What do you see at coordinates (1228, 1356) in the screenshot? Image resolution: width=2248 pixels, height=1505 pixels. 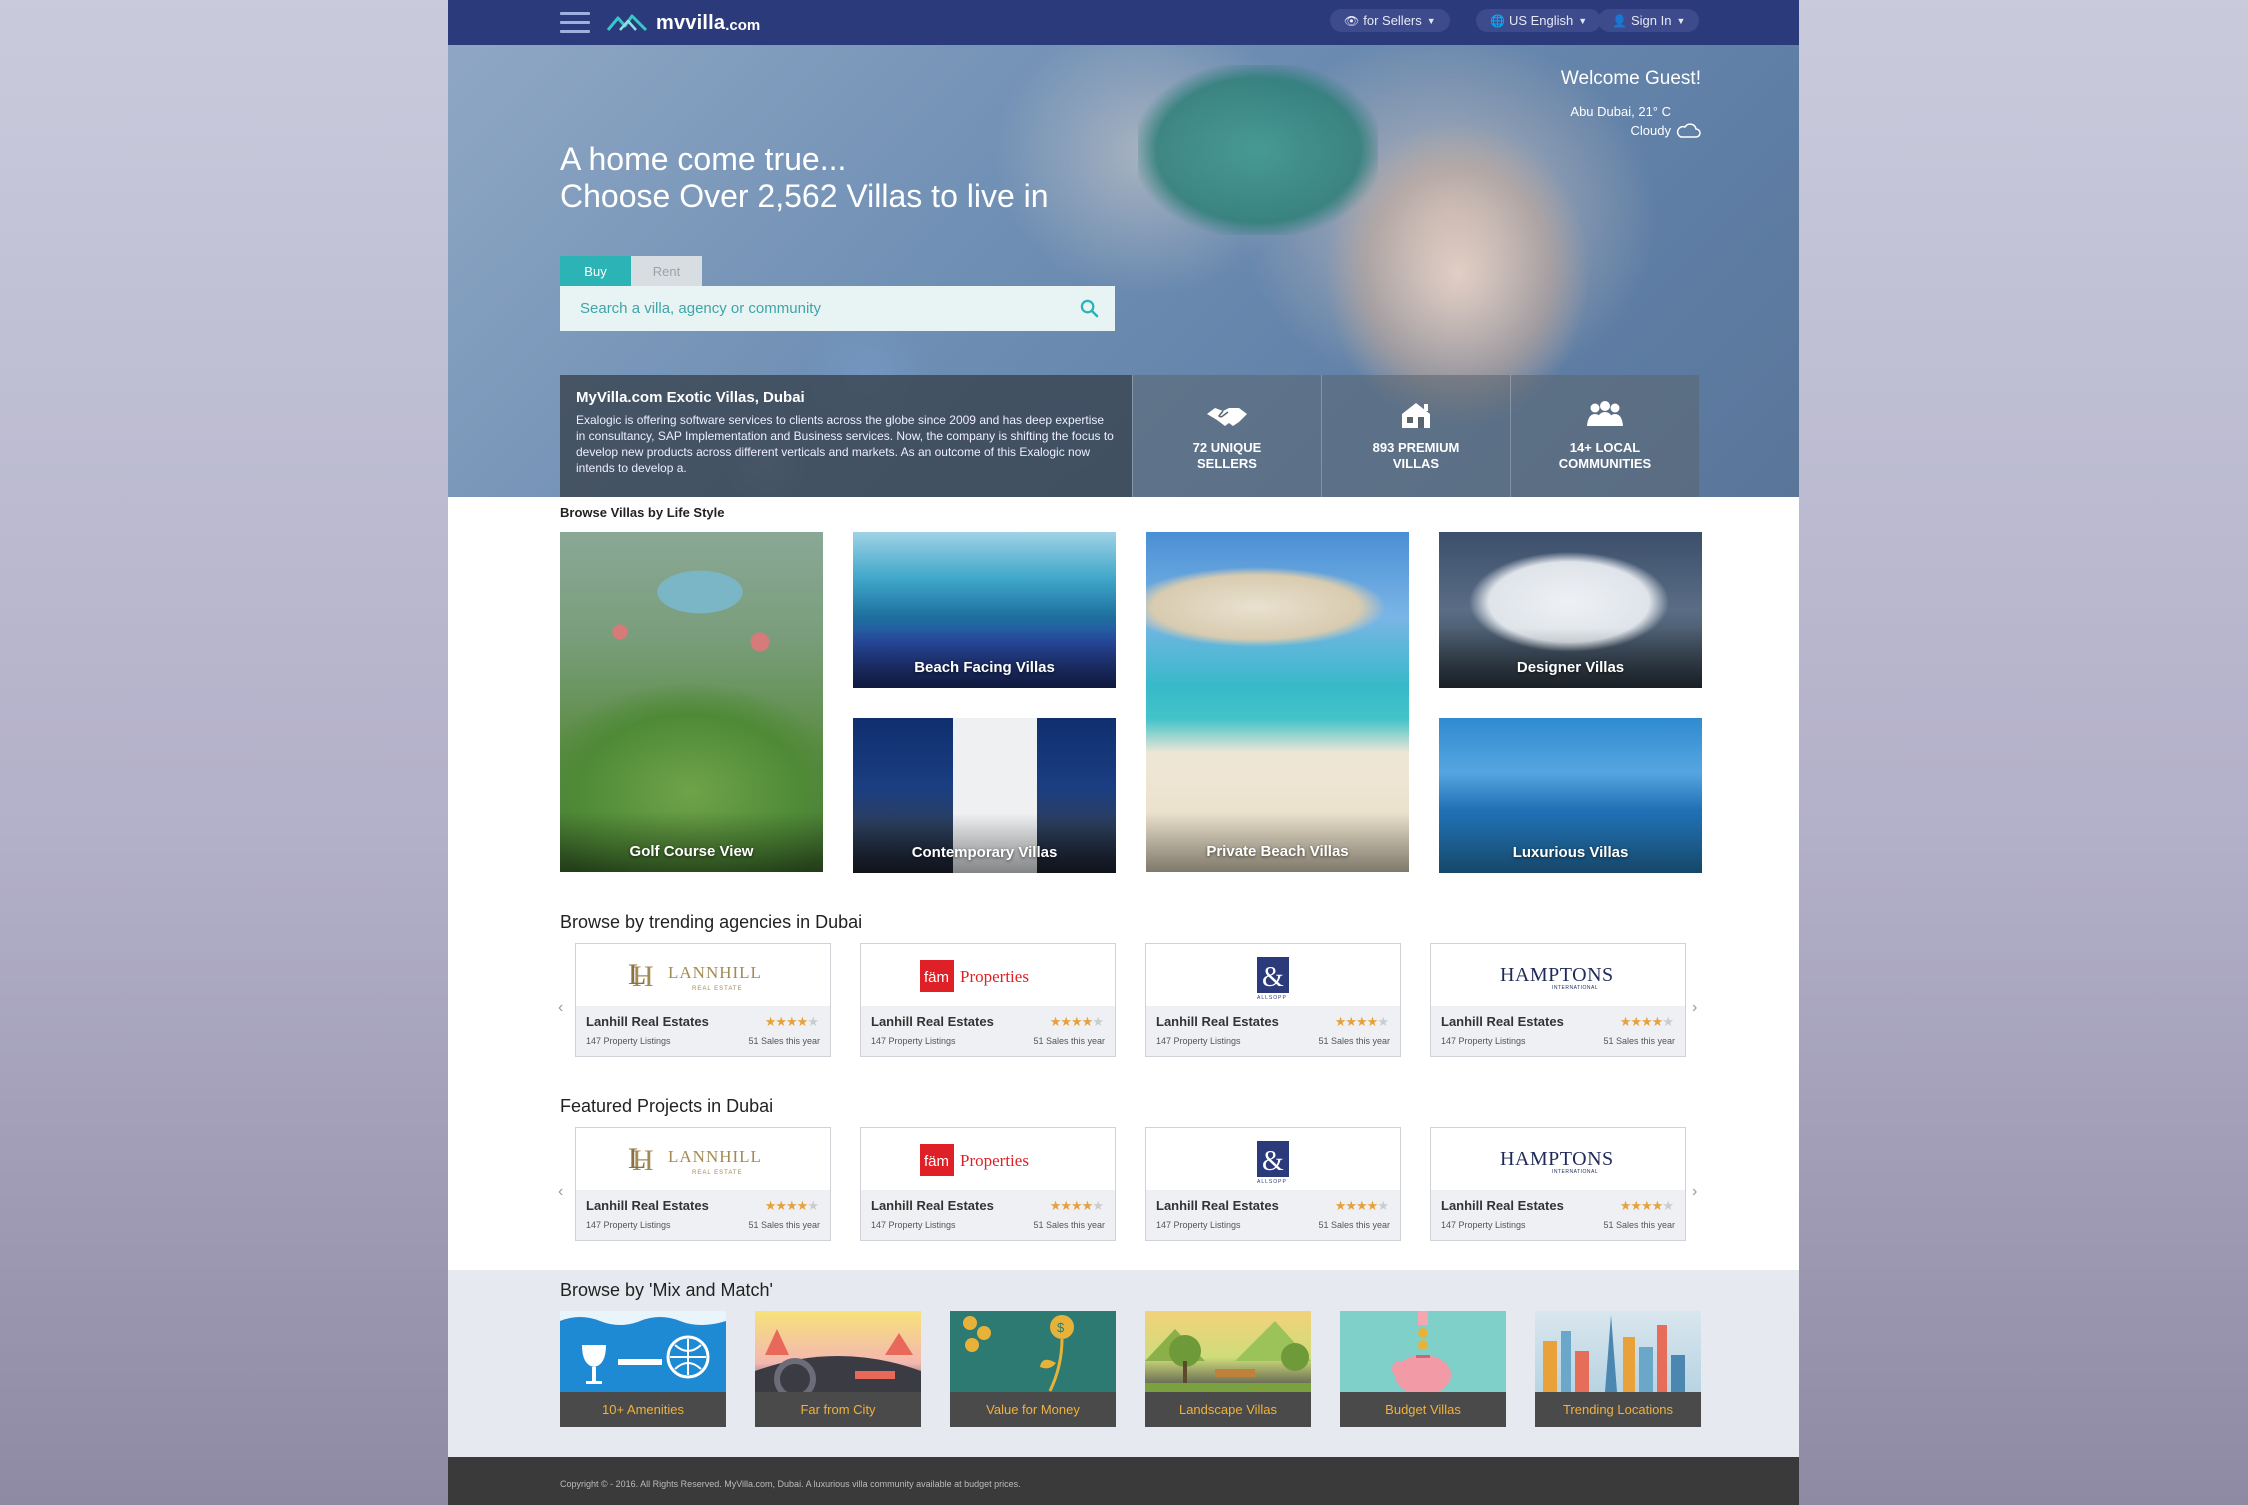 I see `landscape-illustration-icon` at bounding box center [1228, 1356].